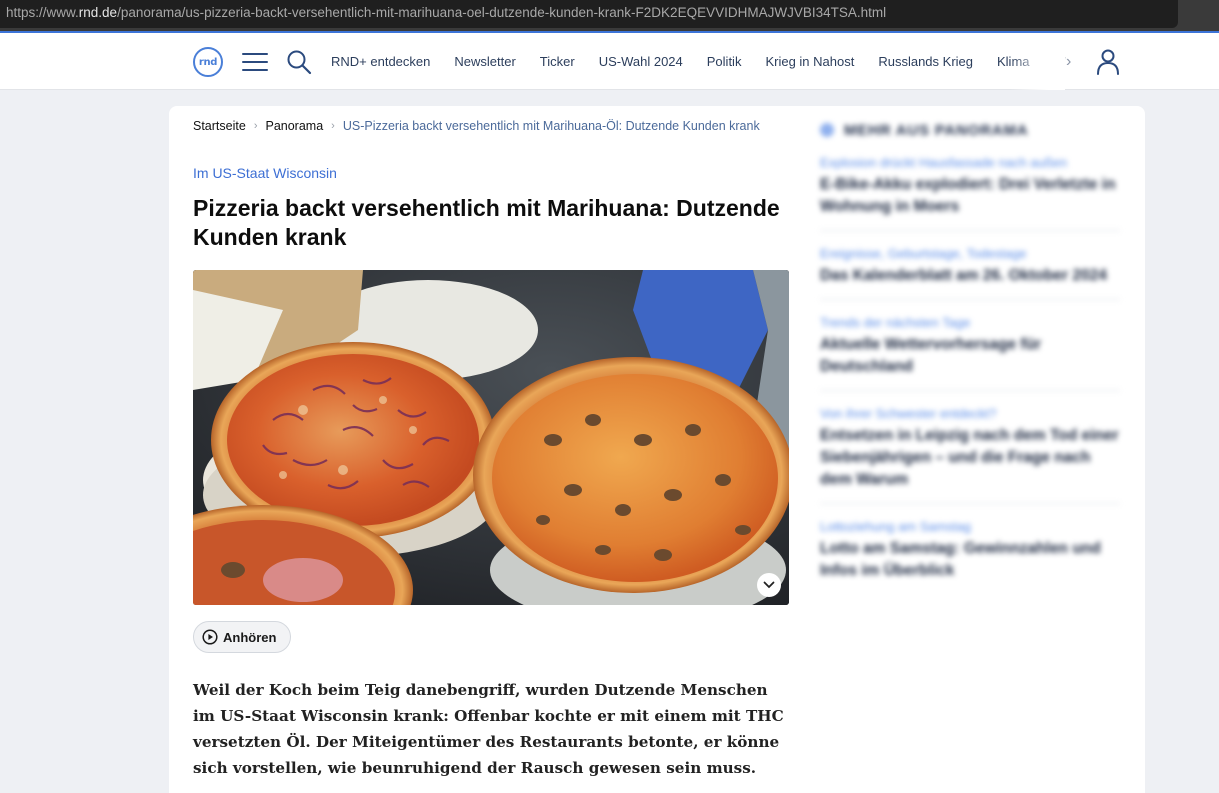 The width and height of the screenshot is (1219, 793). Describe the element at coordinates (896, 526) in the screenshot. I see `sidebar-teaser-kicker: Lottoziehung am Samstag` at that location.